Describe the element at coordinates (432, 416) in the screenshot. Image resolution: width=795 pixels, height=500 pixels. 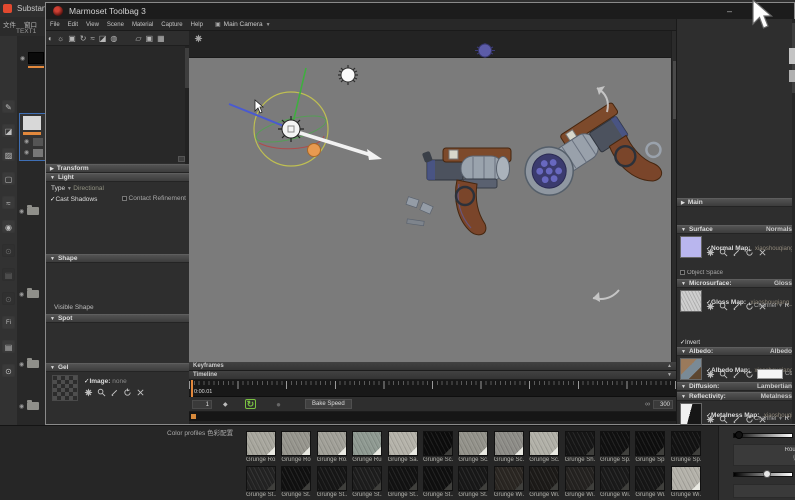
I see `timeline-scrollbar` at that location.